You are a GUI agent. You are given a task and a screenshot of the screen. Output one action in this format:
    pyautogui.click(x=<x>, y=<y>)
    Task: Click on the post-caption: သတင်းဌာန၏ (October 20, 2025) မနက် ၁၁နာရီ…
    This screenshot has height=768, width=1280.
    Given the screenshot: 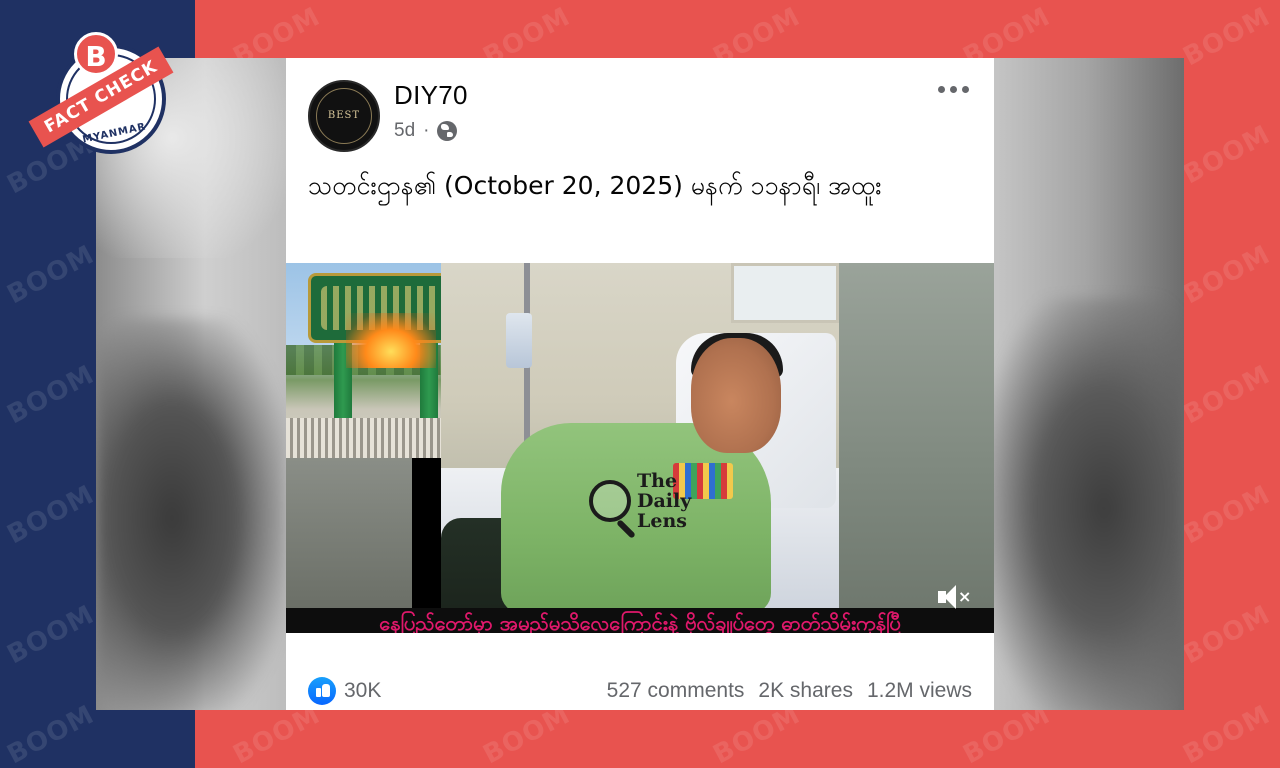 What is the action you would take?
    pyautogui.click(x=595, y=185)
    